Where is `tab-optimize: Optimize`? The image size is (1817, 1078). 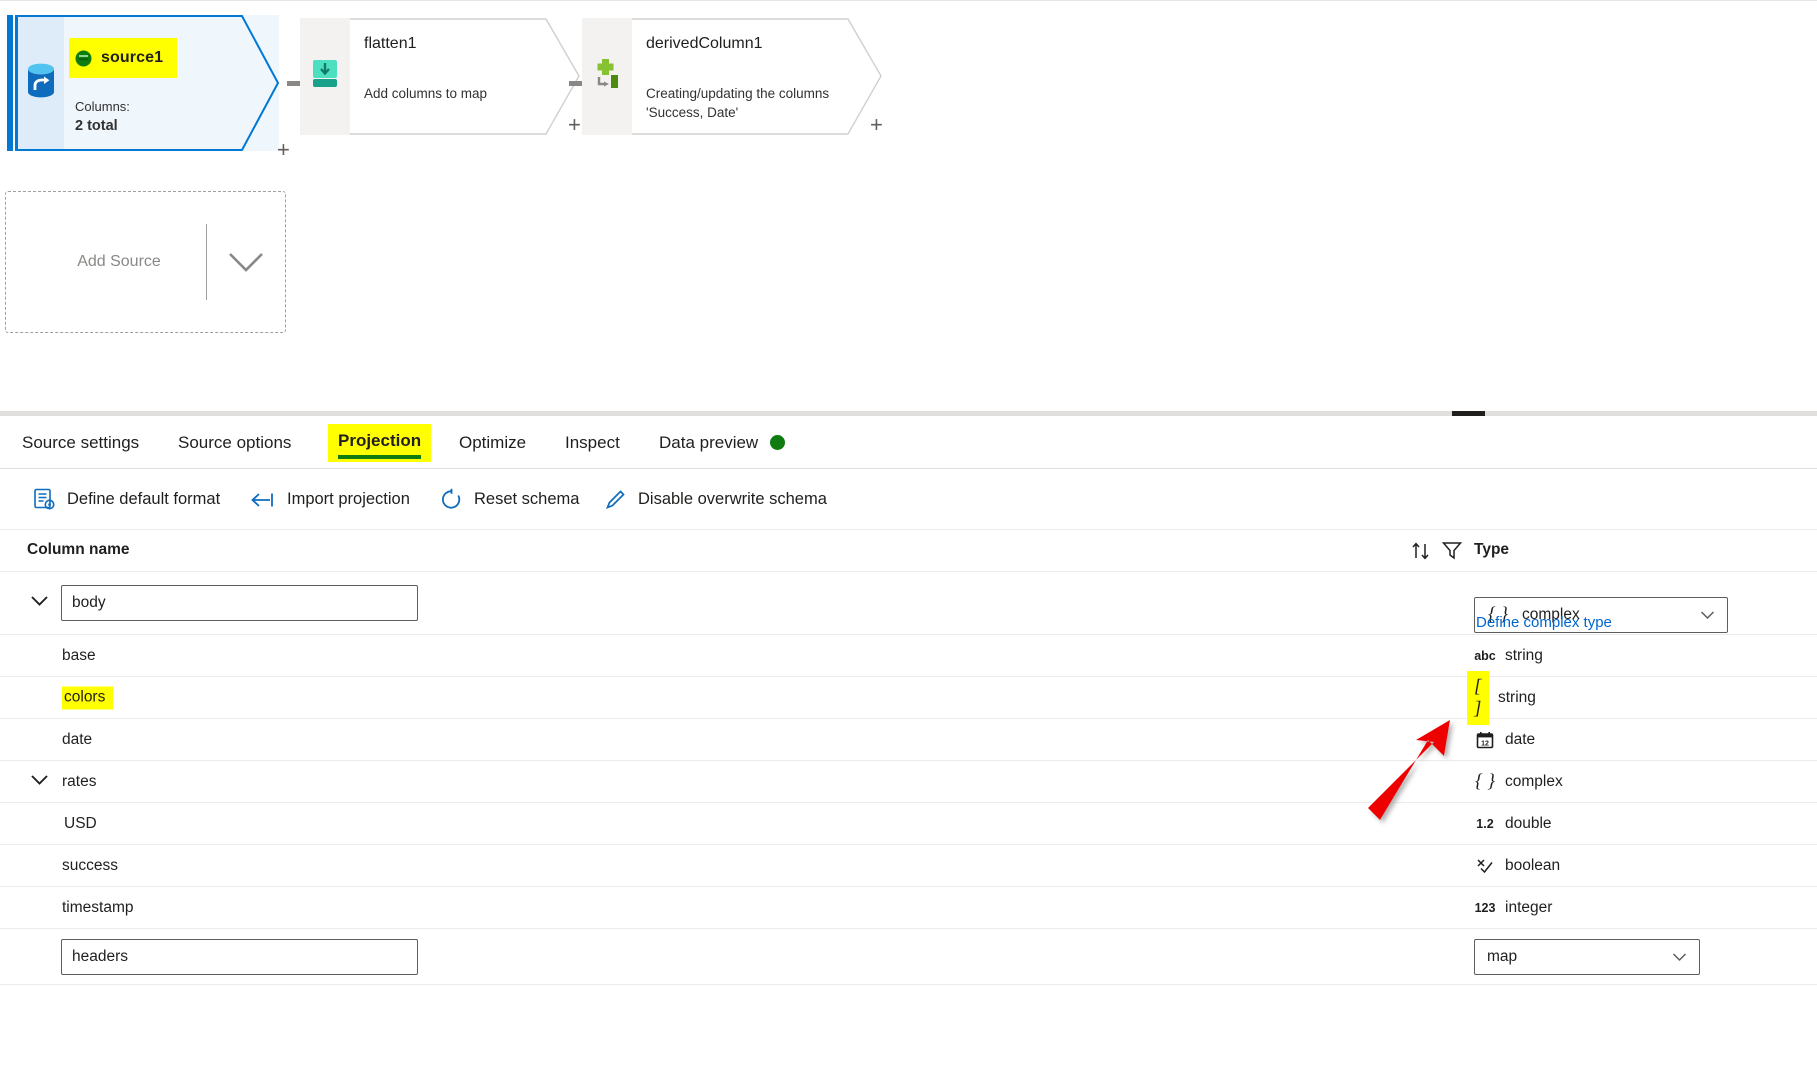
tab-optimize: Optimize is located at coordinates (492, 442).